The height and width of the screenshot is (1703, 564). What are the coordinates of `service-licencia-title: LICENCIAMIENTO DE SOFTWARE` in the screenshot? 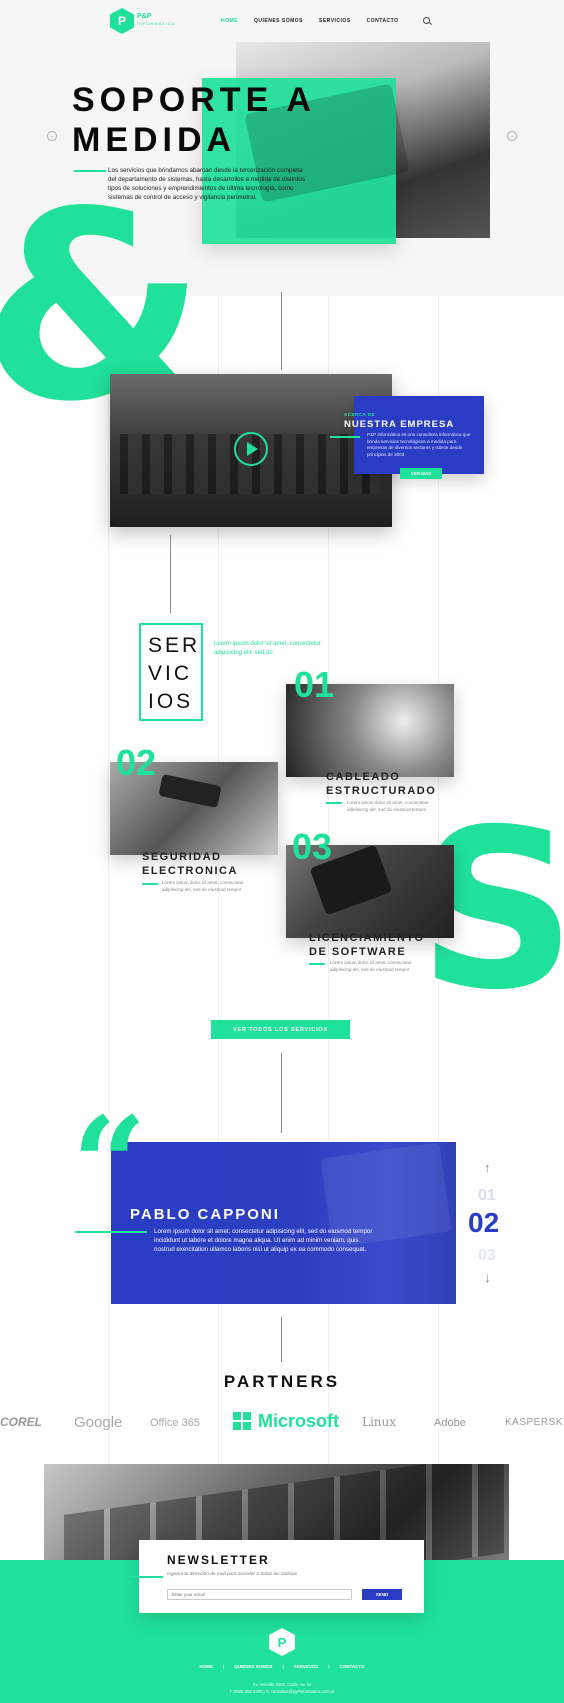 It's located at (367, 945).